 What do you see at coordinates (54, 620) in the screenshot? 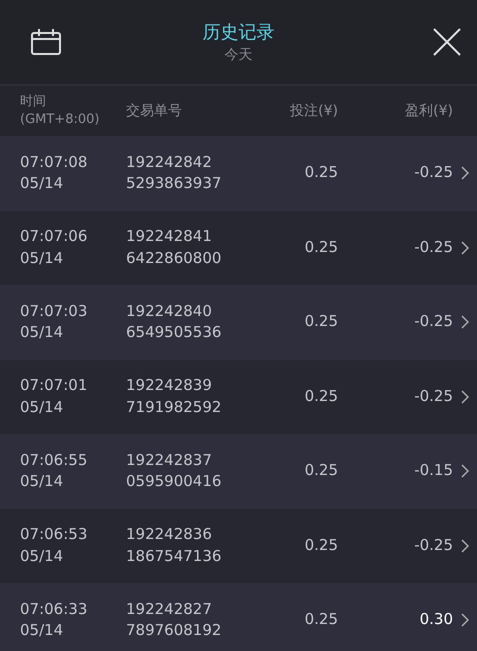
I see `time-cell-text: 07:06:33 05/14` at bounding box center [54, 620].